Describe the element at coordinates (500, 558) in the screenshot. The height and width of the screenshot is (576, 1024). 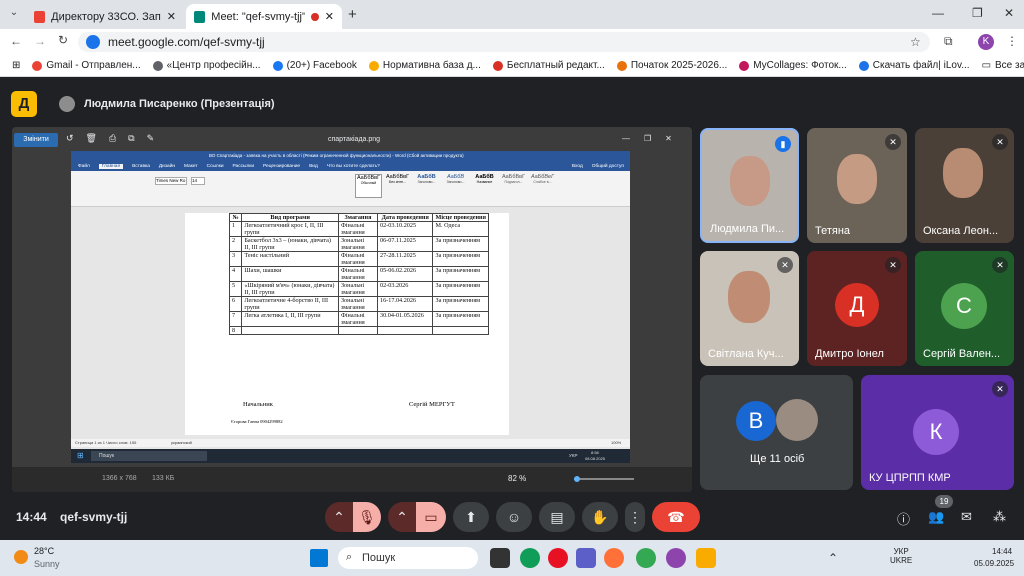
I see `task-view-icon` at that location.